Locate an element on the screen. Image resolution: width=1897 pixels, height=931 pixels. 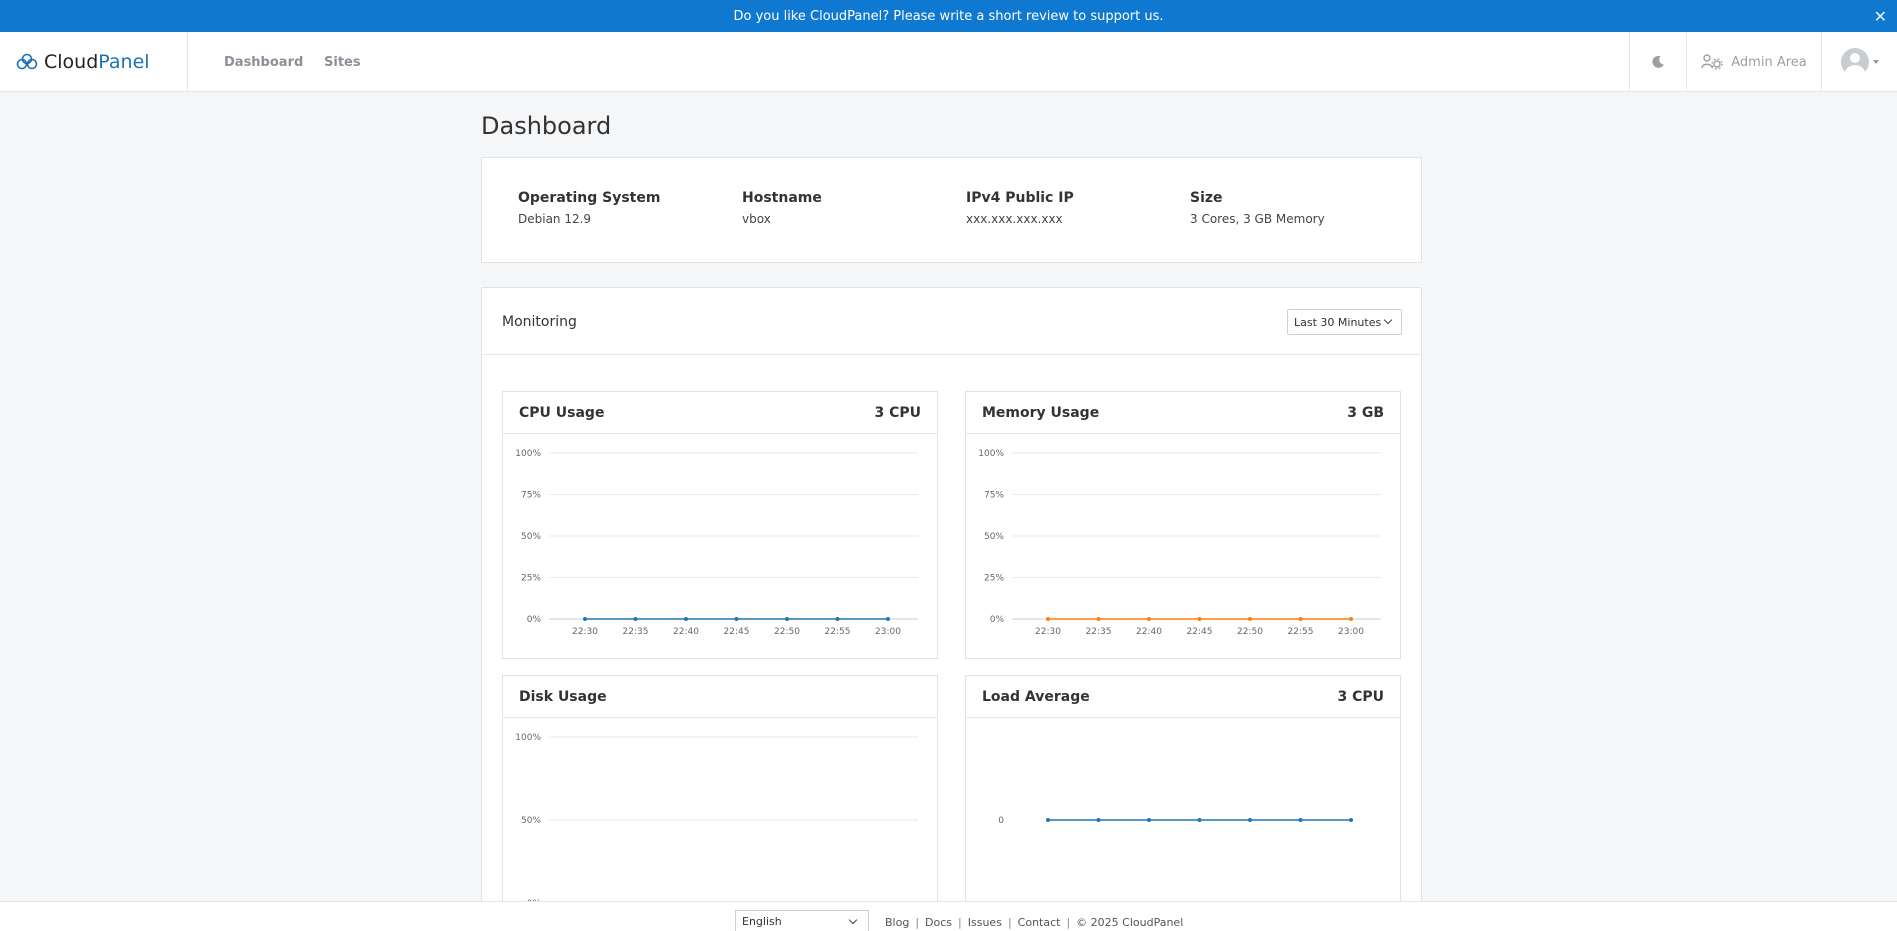
admin-area-label: Admin Area is located at coordinates (1769, 62).